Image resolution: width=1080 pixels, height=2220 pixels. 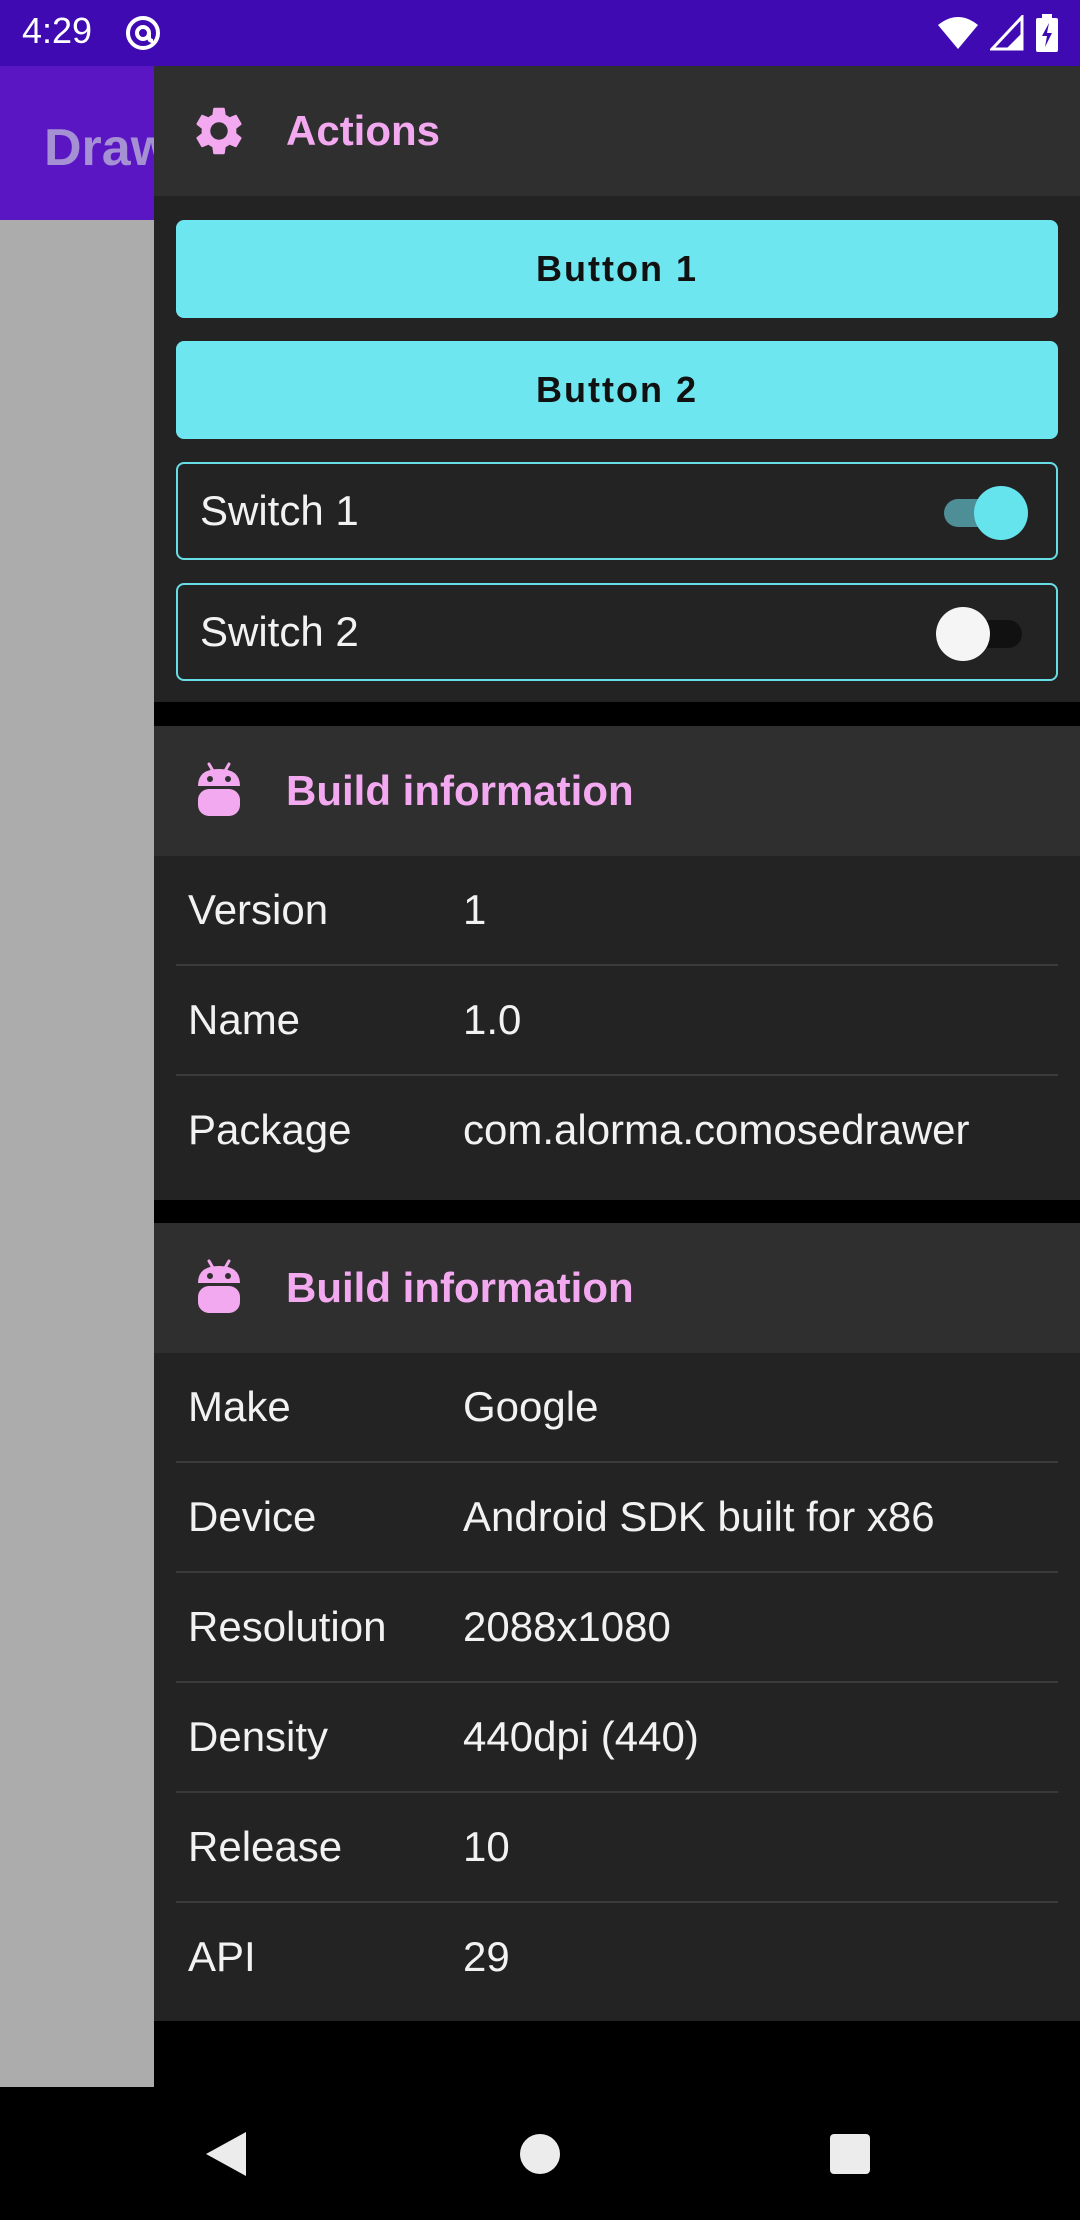 I want to click on status-bar: 4:29, so click(x=540, y=33).